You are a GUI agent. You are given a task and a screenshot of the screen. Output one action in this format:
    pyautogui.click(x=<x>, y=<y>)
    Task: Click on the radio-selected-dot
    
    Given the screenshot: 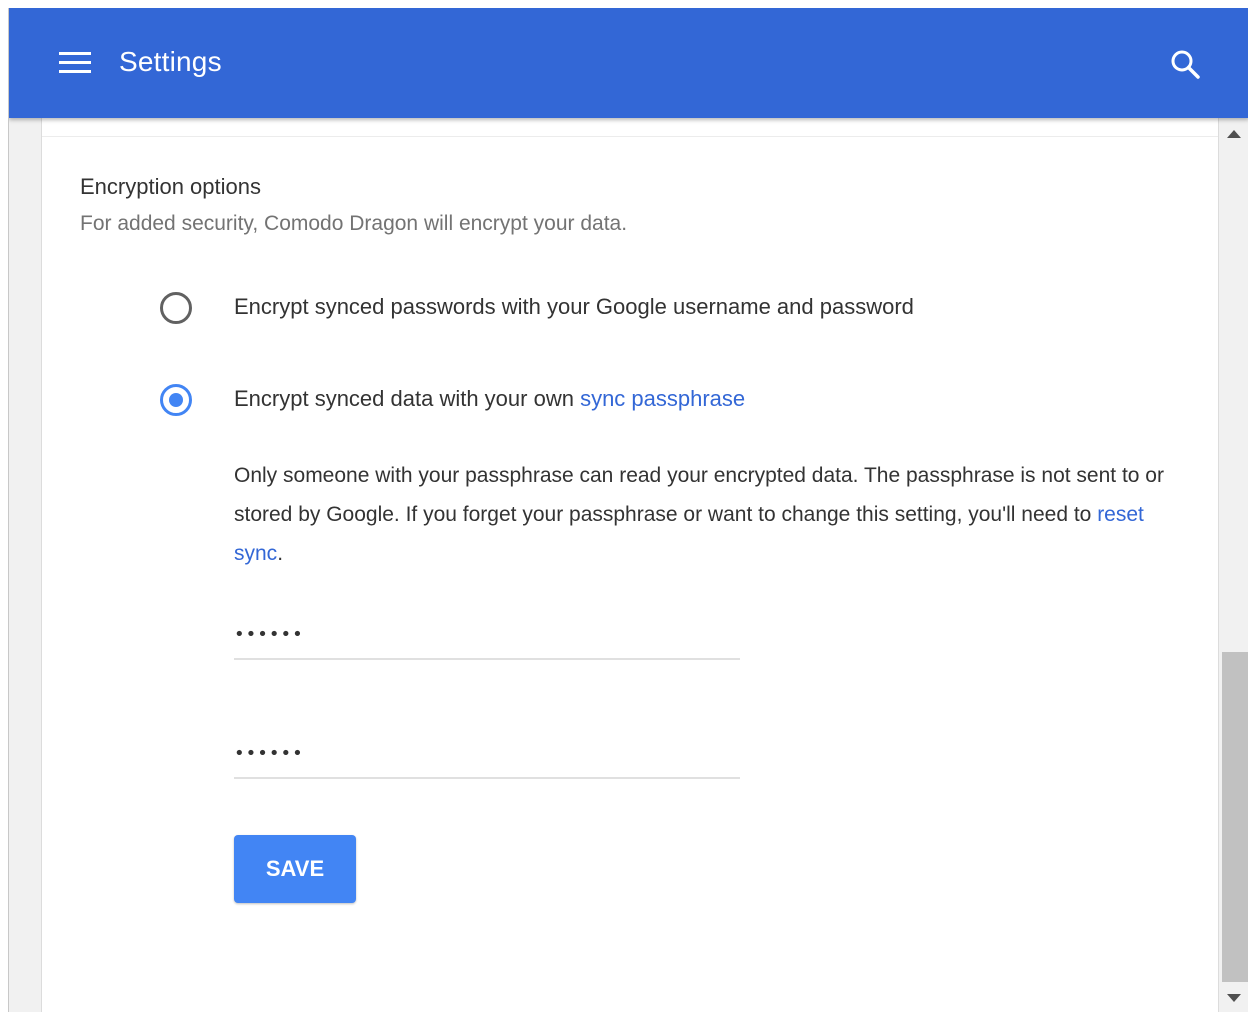 What is the action you would take?
    pyautogui.click(x=176, y=400)
    